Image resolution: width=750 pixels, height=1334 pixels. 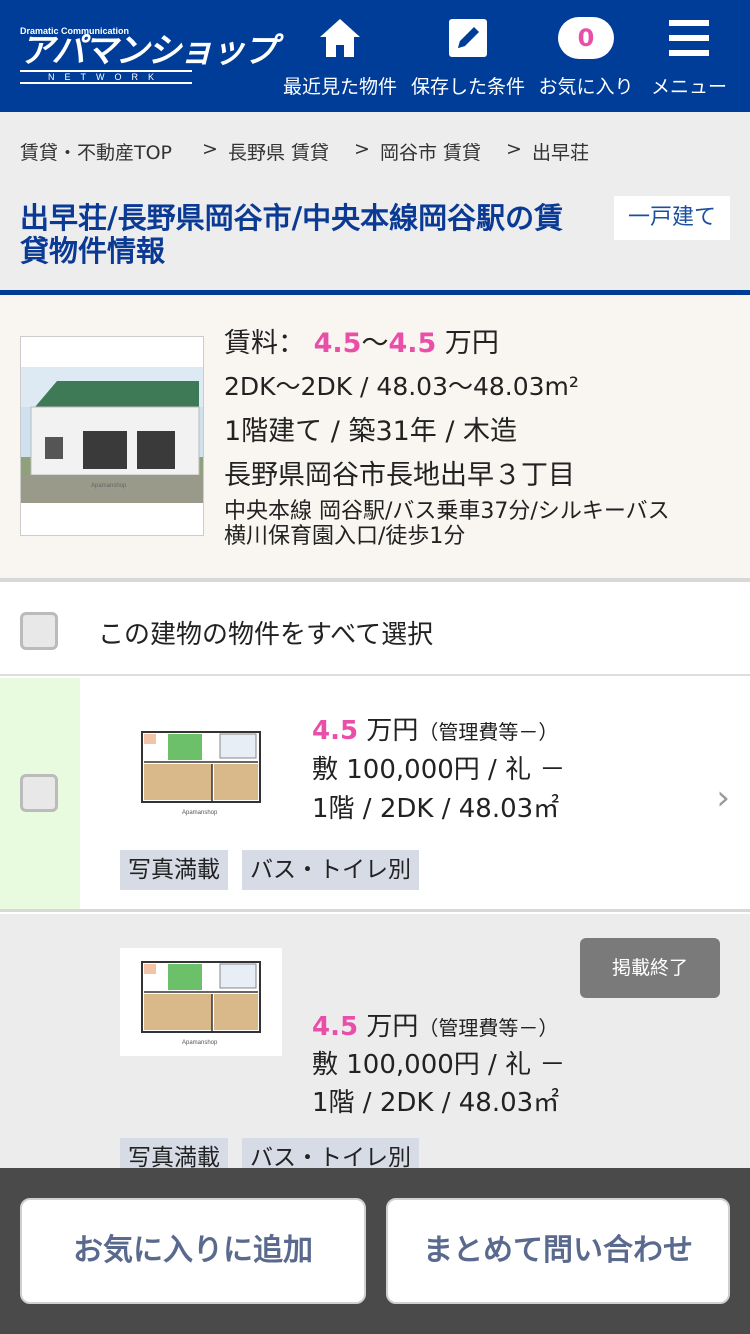 I want to click on apamanshop-logo: Dramatic Communication アパマンショップ NETWORK, so click(x=148, y=55).